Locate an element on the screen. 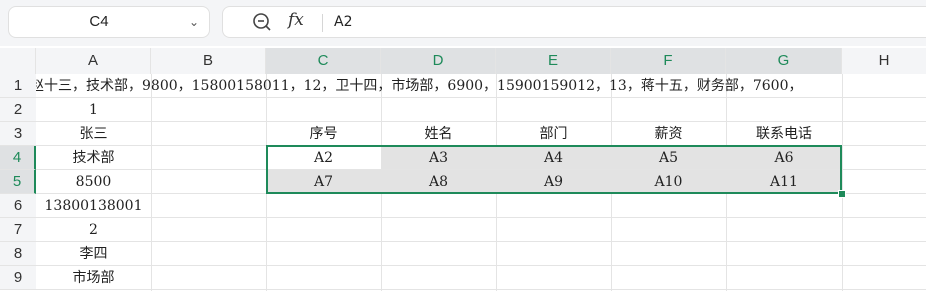 This screenshot has width=926, height=291. fill-handle is located at coordinates (842, 194).